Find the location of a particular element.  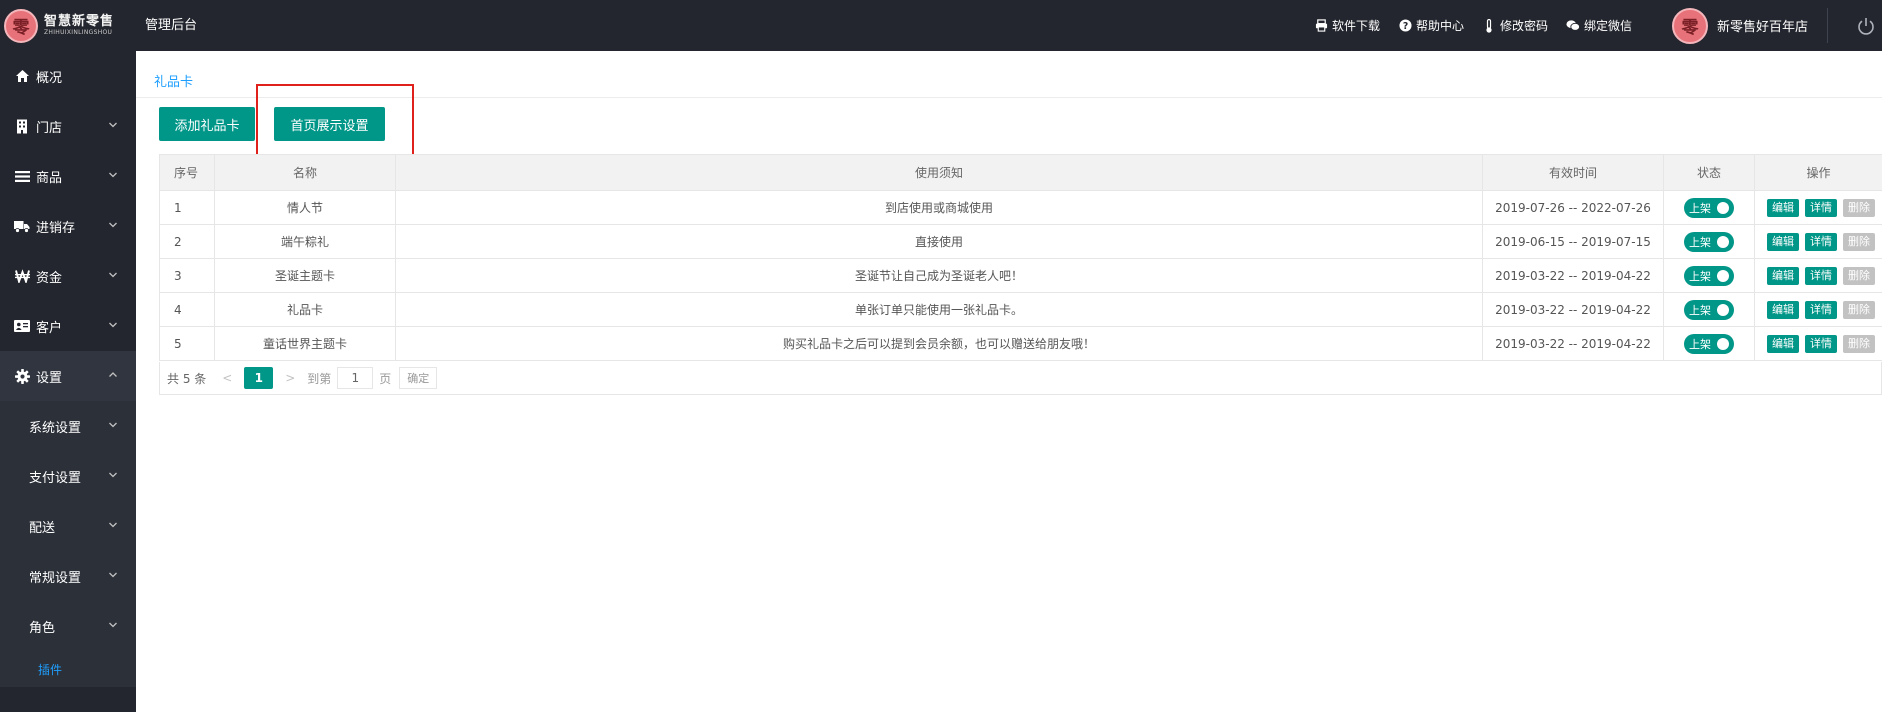

sidebar-item-label: 概况 is located at coordinates (49, 78).